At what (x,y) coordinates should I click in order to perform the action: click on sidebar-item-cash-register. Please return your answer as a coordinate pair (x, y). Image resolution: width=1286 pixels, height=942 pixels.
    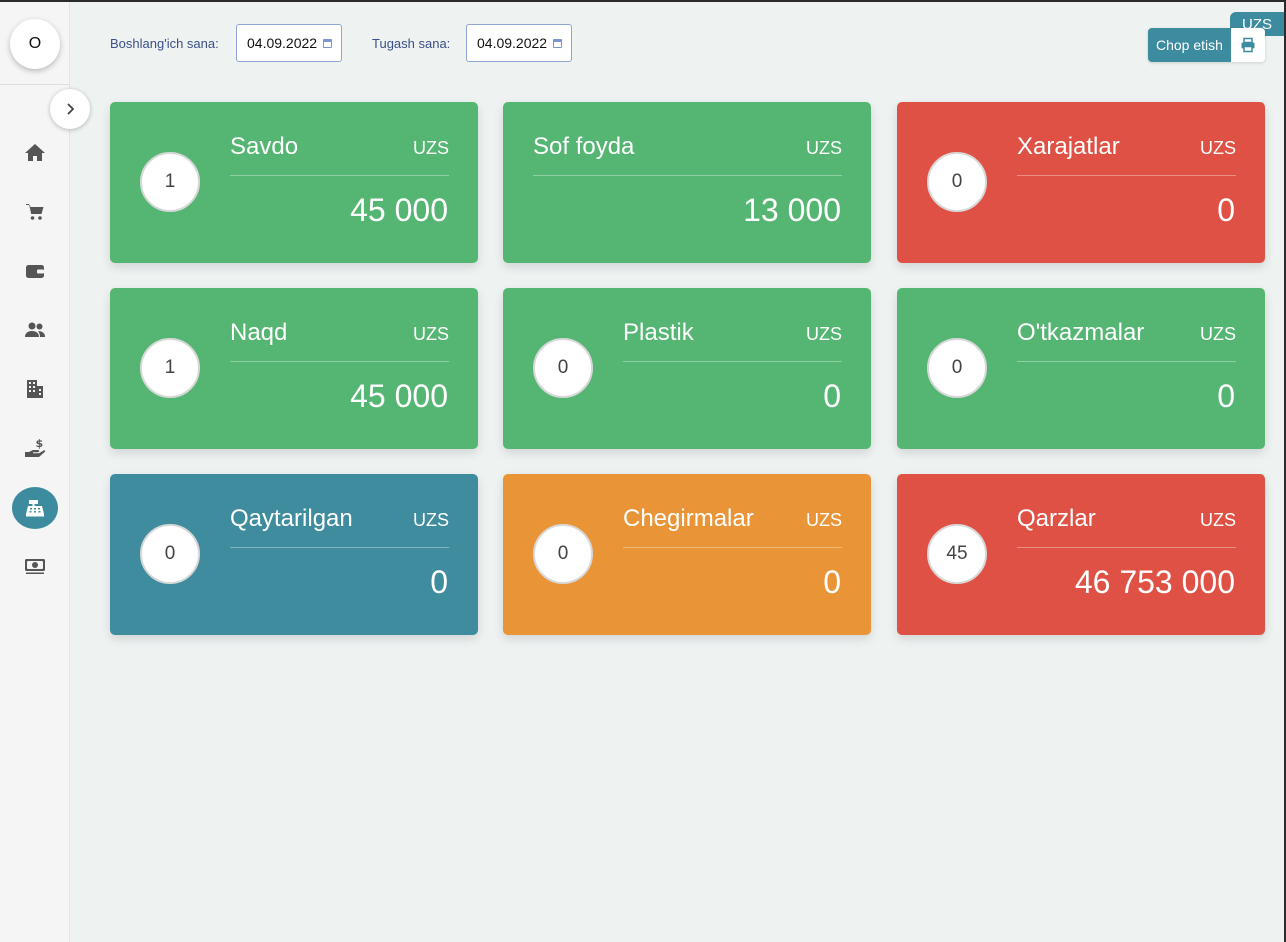
    Looking at the image, I should click on (35, 508).